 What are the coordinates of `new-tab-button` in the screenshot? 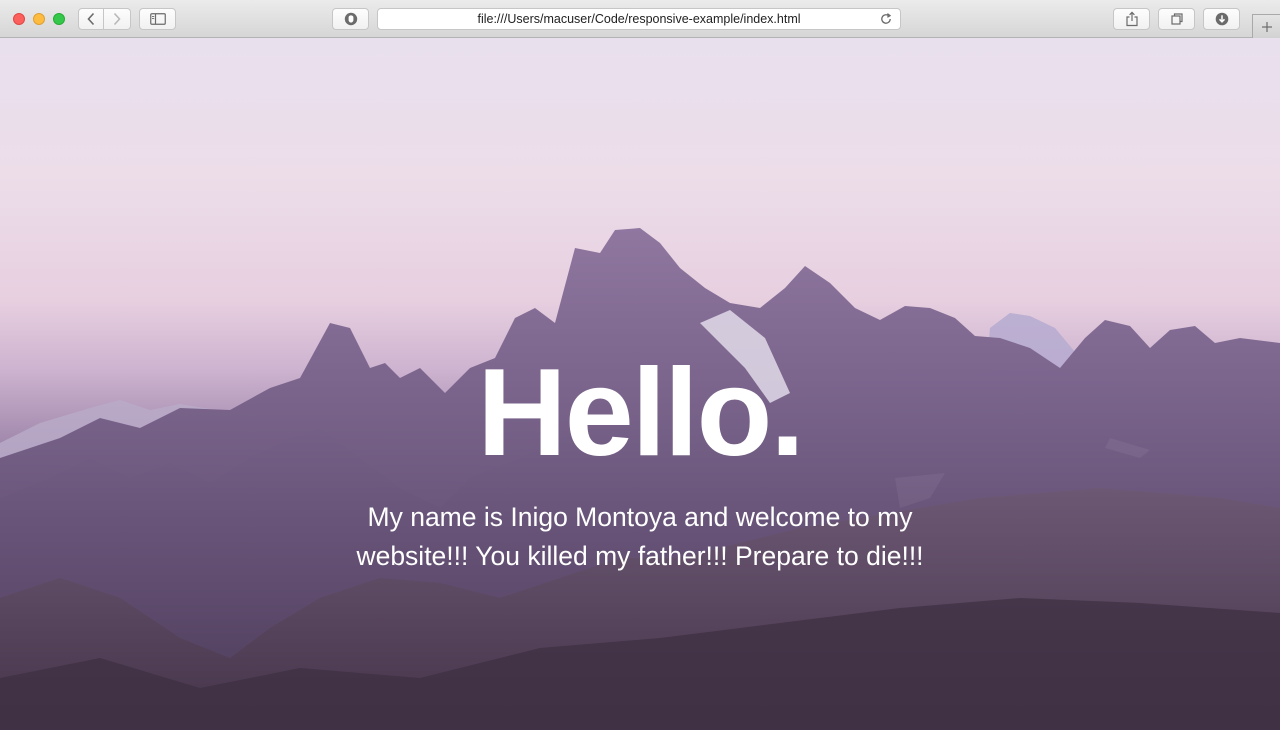 It's located at (1266, 26).